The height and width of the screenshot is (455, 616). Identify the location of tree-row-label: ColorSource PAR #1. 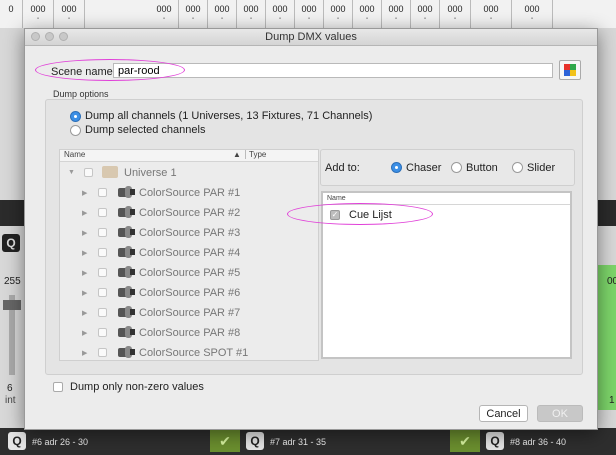
(190, 193).